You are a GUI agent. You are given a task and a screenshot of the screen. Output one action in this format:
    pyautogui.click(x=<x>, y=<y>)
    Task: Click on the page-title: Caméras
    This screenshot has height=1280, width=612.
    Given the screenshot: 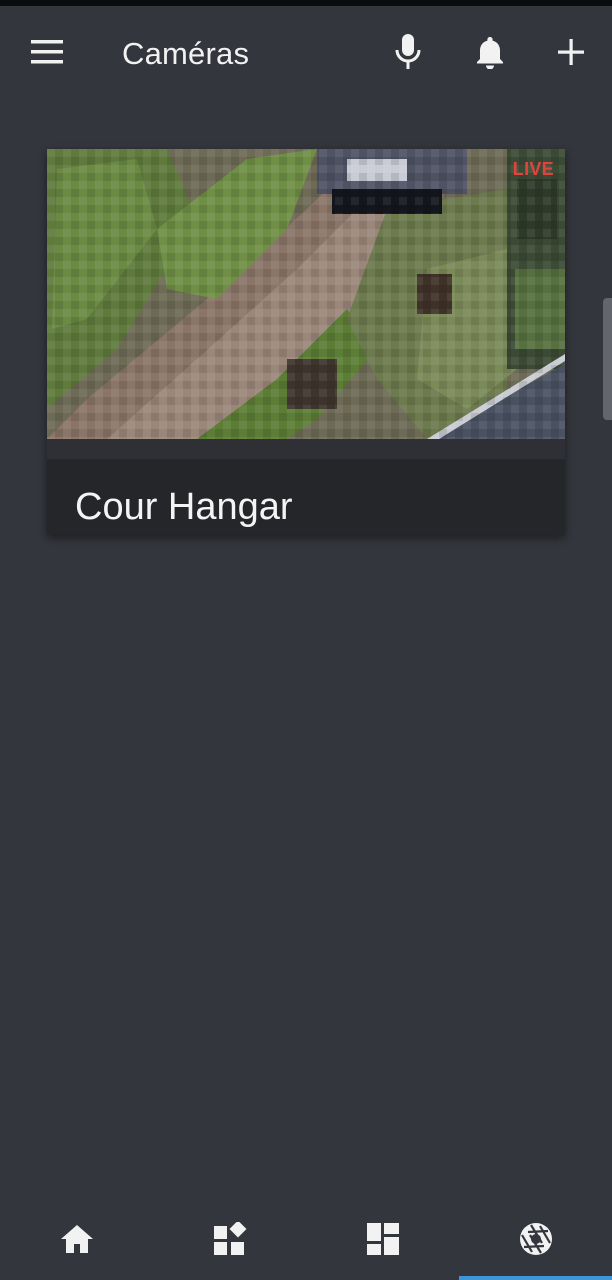 What is the action you would take?
    pyautogui.click(x=186, y=53)
    